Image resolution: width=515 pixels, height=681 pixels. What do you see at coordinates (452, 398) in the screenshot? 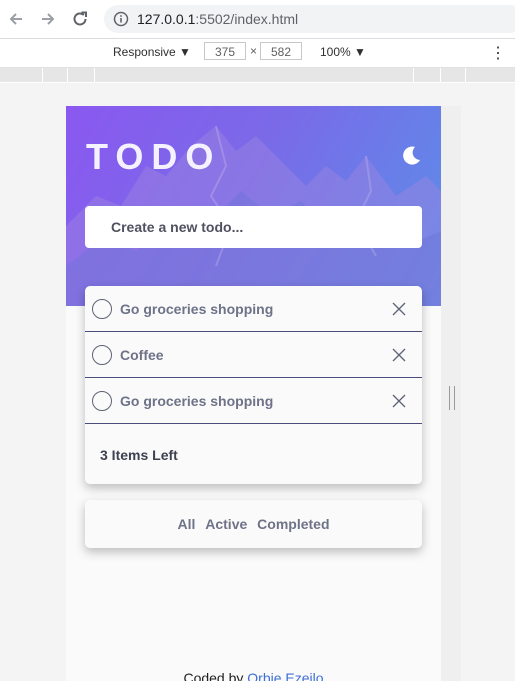
I see `resize-handle` at bounding box center [452, 398].